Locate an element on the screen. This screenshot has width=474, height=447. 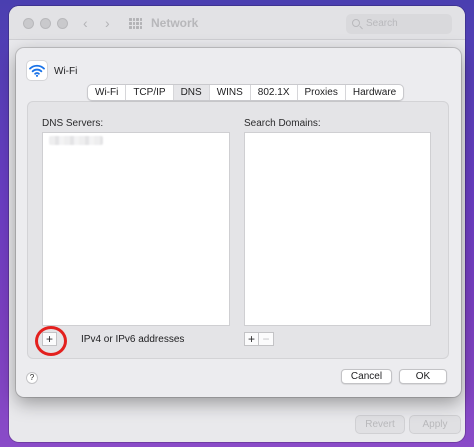
tab-proxies: Proxies is located at coordinates (322, 92).